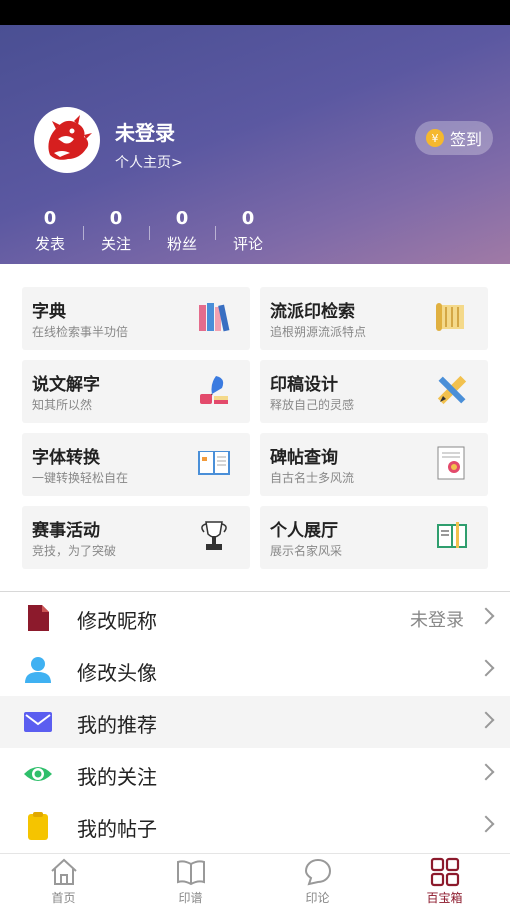 The image size is (510, 907). I want to click on user-stats: 0 发表 0 关注 0 粉丝 0 评论, so click(149, 233).